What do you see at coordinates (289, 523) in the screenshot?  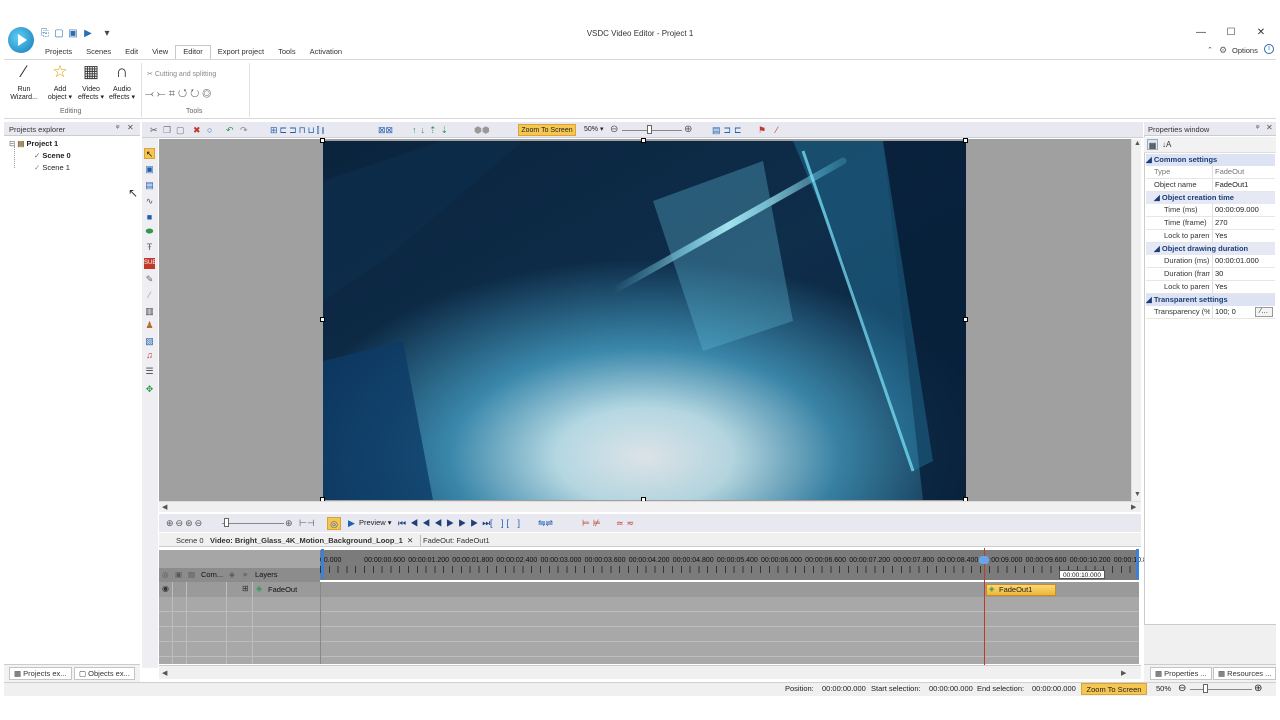 I see `timeline-zoom-in-icon: ⊕` at bounding box center [289, 523].